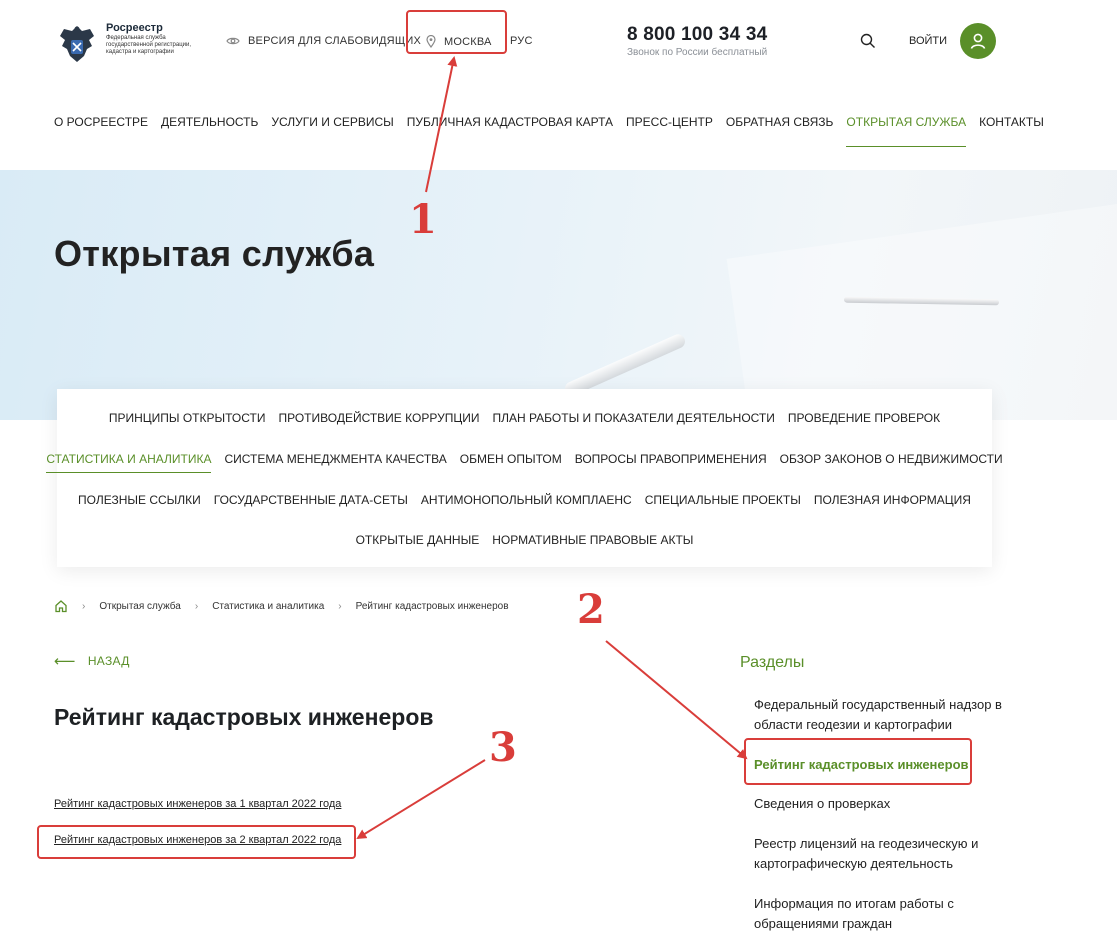 The image size is (1117, 946). I want to click on hotline-phone: 8 800 100 34 34, so click(697, 35).